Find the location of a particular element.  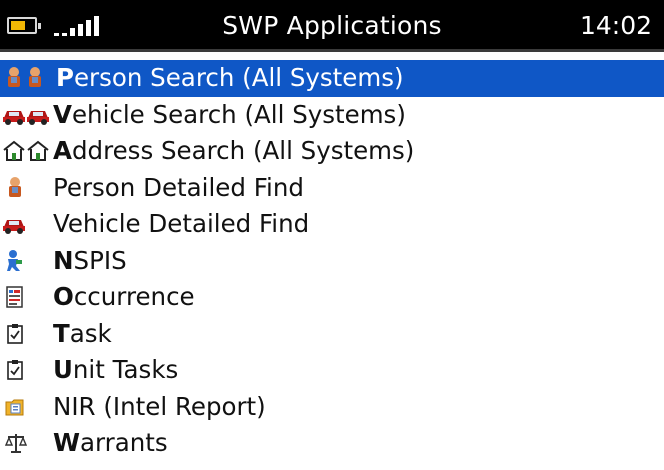

menu-item-label: NIR (Intel Report) is located at coordinates (159, 406).